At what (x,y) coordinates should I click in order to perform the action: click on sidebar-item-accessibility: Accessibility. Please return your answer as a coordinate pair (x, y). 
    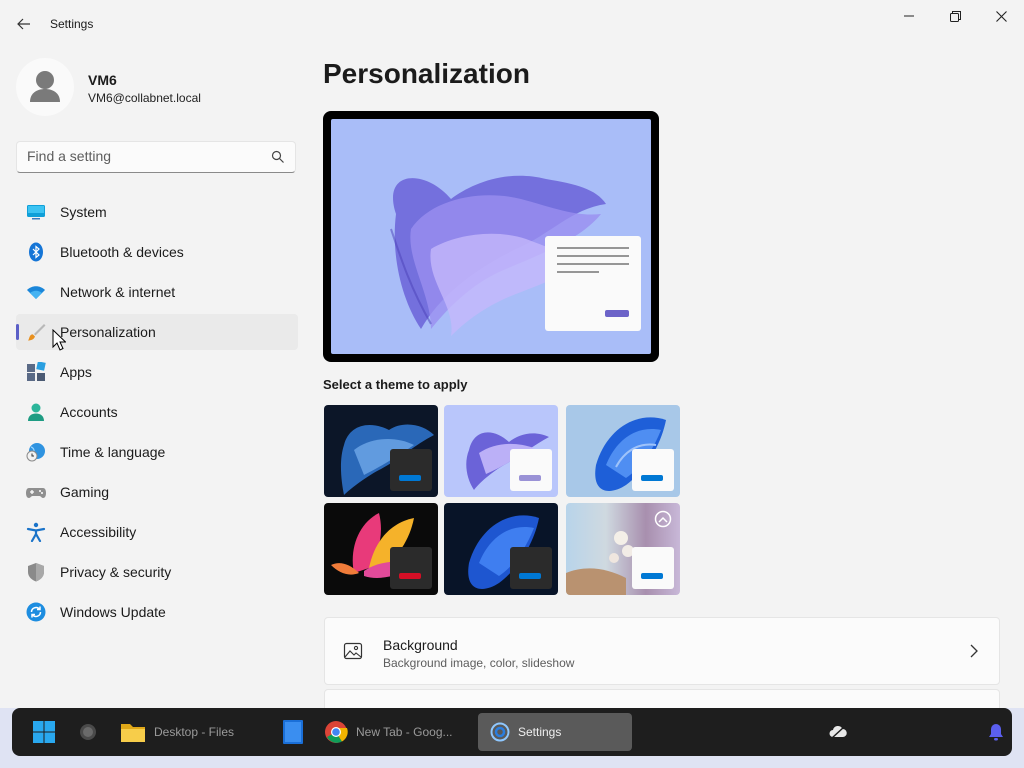
    Looking at the image, I should click on (157, 532).